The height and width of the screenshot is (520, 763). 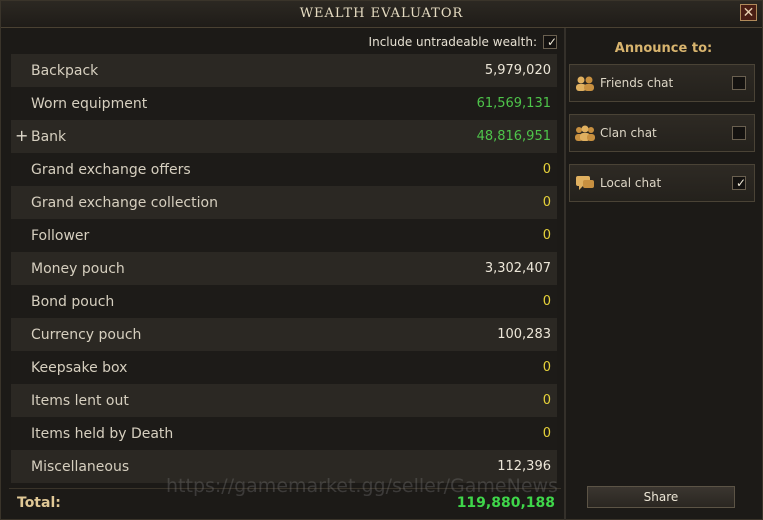 I want to click on wealth-row-bank: + Bank 48,816,951, so click(x=284, y=136).